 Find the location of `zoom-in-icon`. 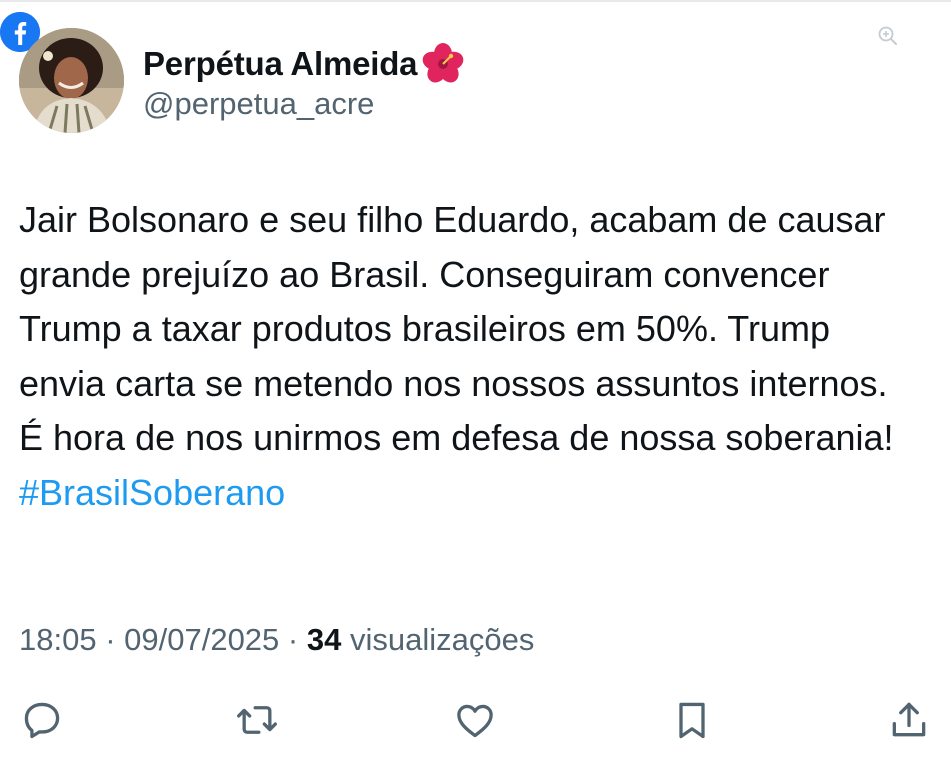

zoom-in-icon is located at coordinates (888, 36).